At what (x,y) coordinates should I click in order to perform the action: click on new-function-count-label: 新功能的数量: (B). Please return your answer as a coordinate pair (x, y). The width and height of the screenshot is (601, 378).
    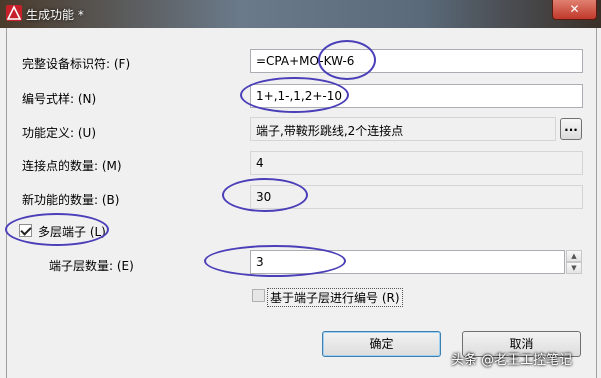
    Looking at the image, I should click on (71, 200).